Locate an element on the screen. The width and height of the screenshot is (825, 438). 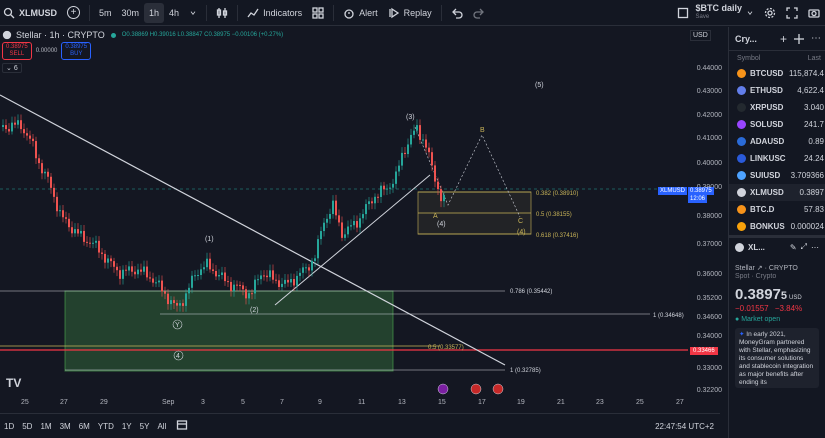
time-tick: 9 is located at coordinates (320, 402).